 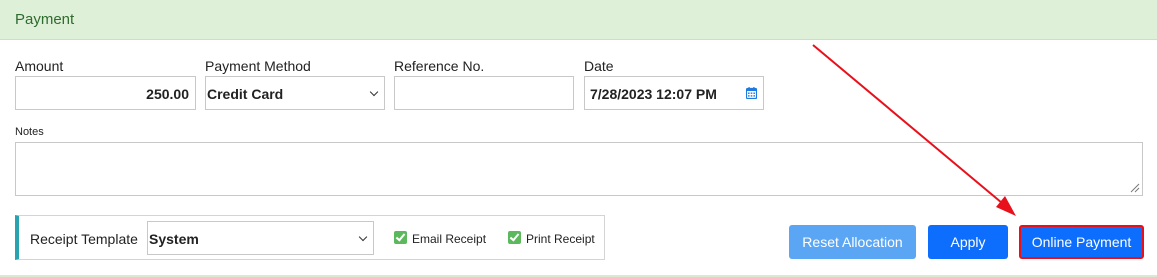 I want to click on email-receipt-checkbox, so click(x=400, y=237).